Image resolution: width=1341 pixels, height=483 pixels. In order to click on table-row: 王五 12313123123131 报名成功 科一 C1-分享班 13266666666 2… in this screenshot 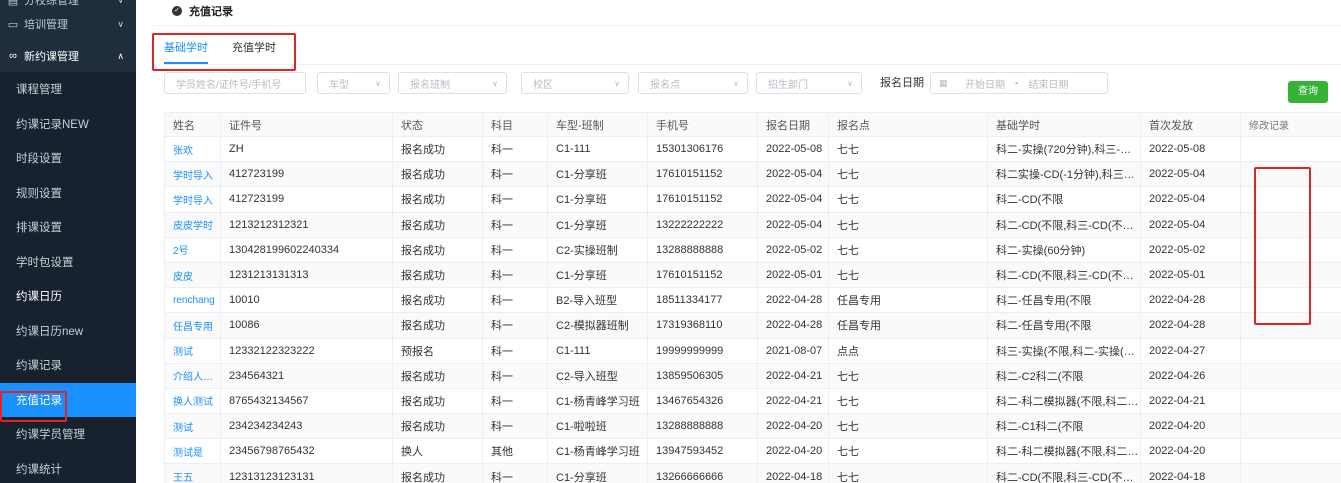, I will do `click(752, 473)`.